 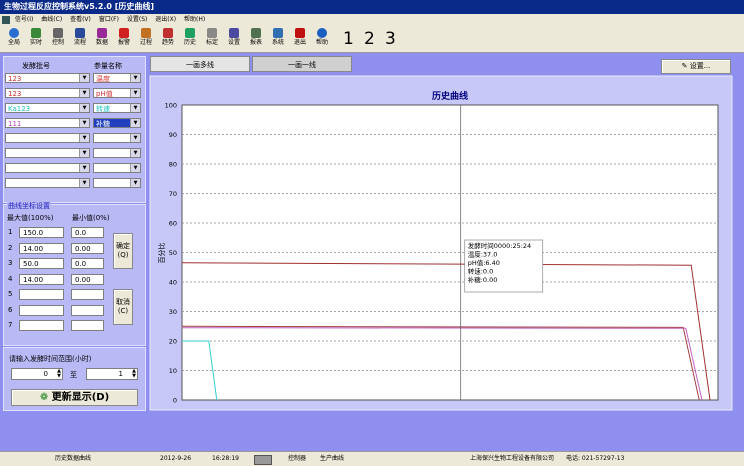 I want to click on alarm-icon, so click(x=124, y=33).